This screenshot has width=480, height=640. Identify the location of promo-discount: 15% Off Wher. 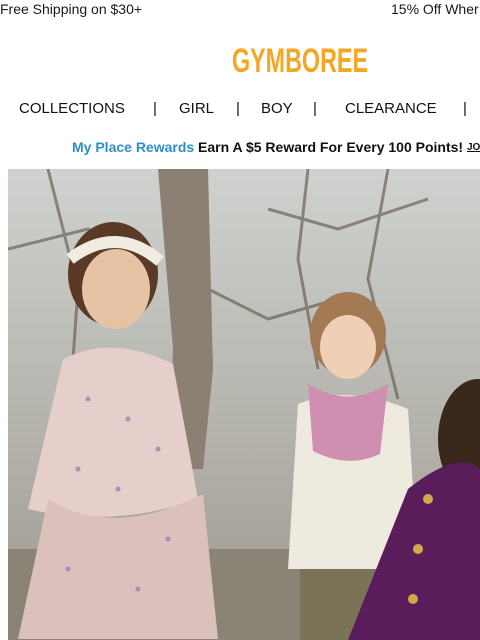
(435, 9).